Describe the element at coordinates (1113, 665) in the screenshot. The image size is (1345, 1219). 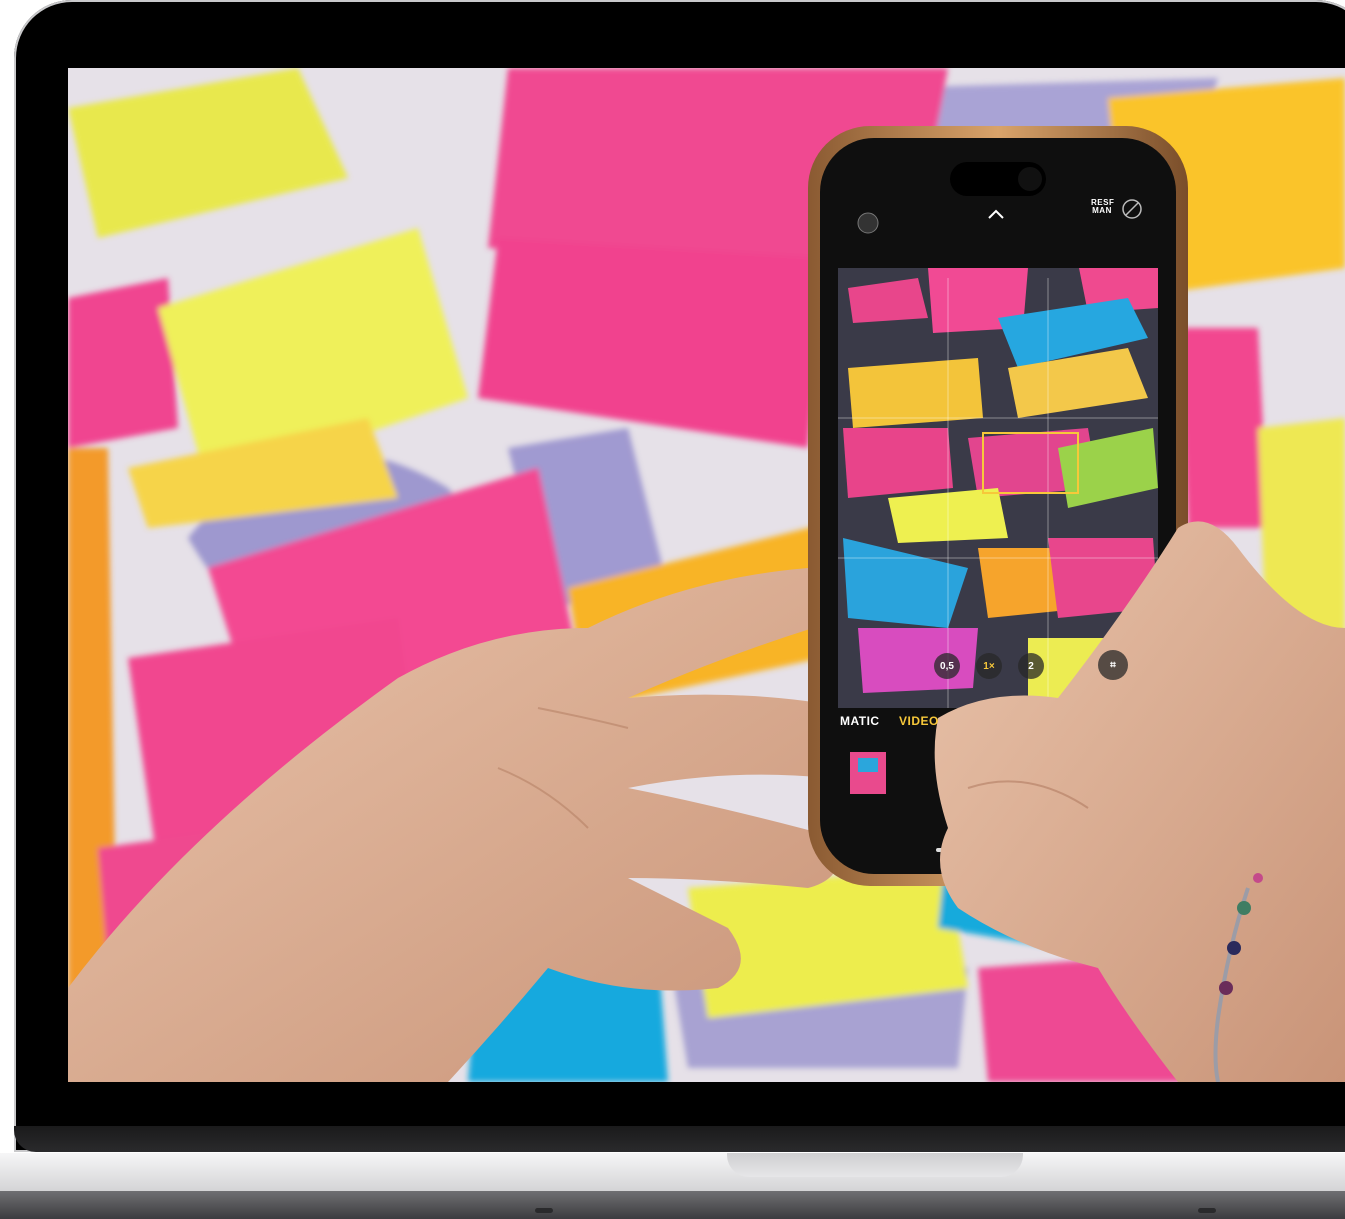
I see `text-scan-icon: ⌗` at that location.